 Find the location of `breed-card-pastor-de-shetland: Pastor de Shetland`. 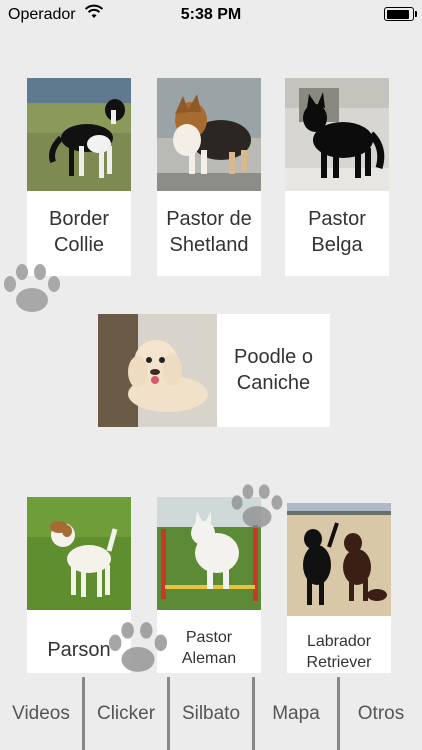

breed-card-pastor-de-shetland: Pastor de Shetland is located at coordinates (209, 177).